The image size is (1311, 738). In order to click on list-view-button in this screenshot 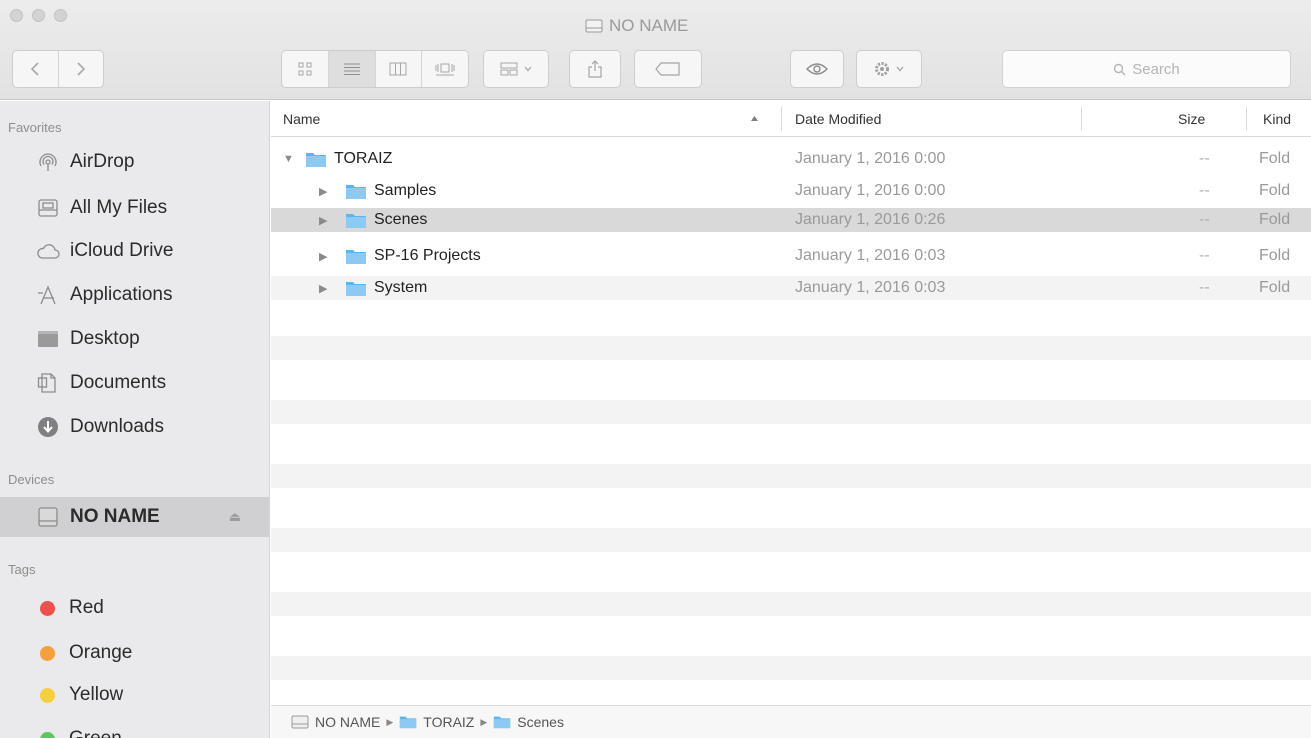, I will do `click(352, 69)`.